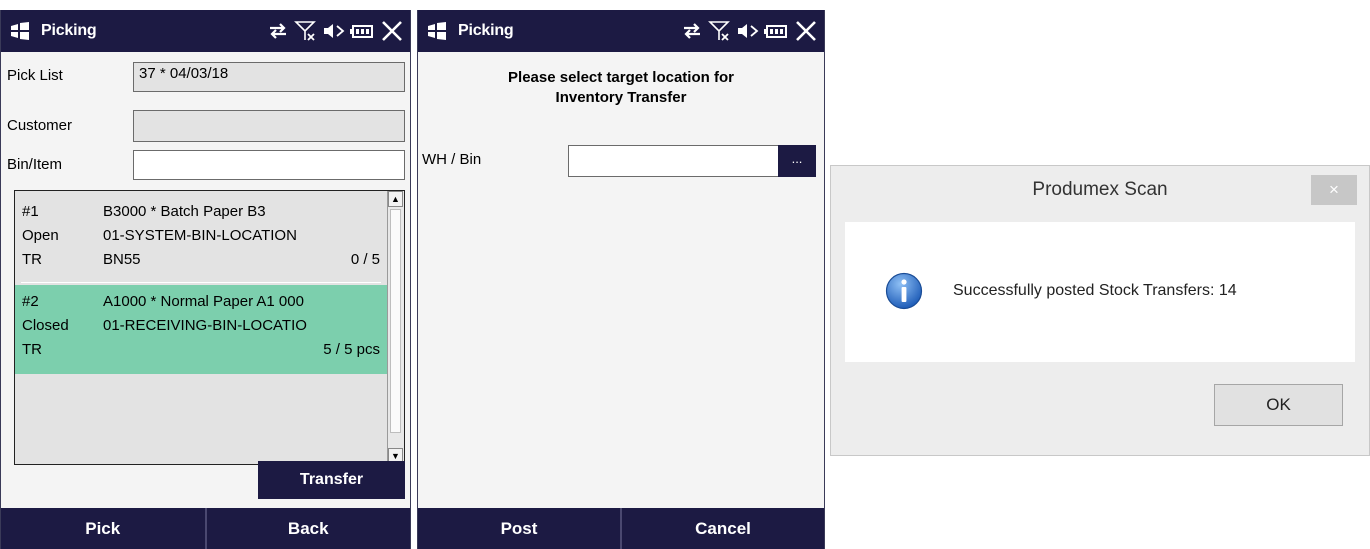 Image resolution: width=1370 pixels, height=549 pixels. I want to click on prompt-line-1: Please select target location for, so click(621, 77).